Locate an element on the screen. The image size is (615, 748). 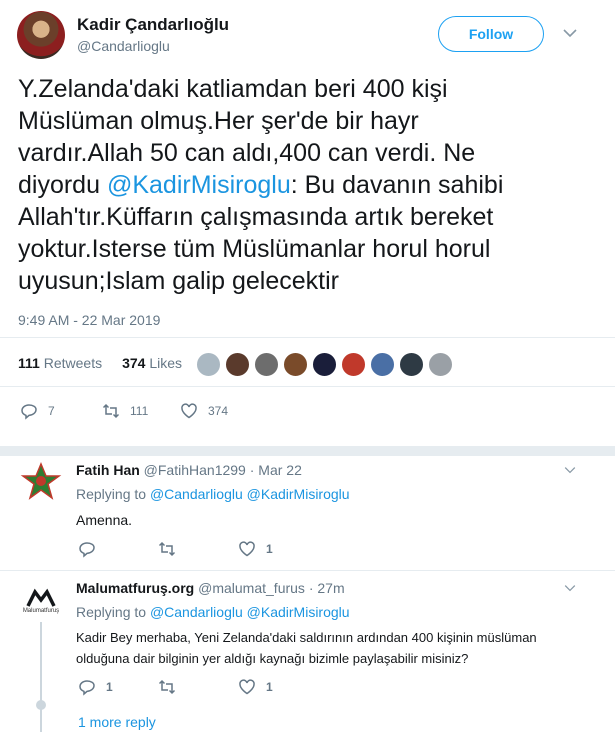
reply-author-handle: @malumat_furus is located at coordinates (251, 588).